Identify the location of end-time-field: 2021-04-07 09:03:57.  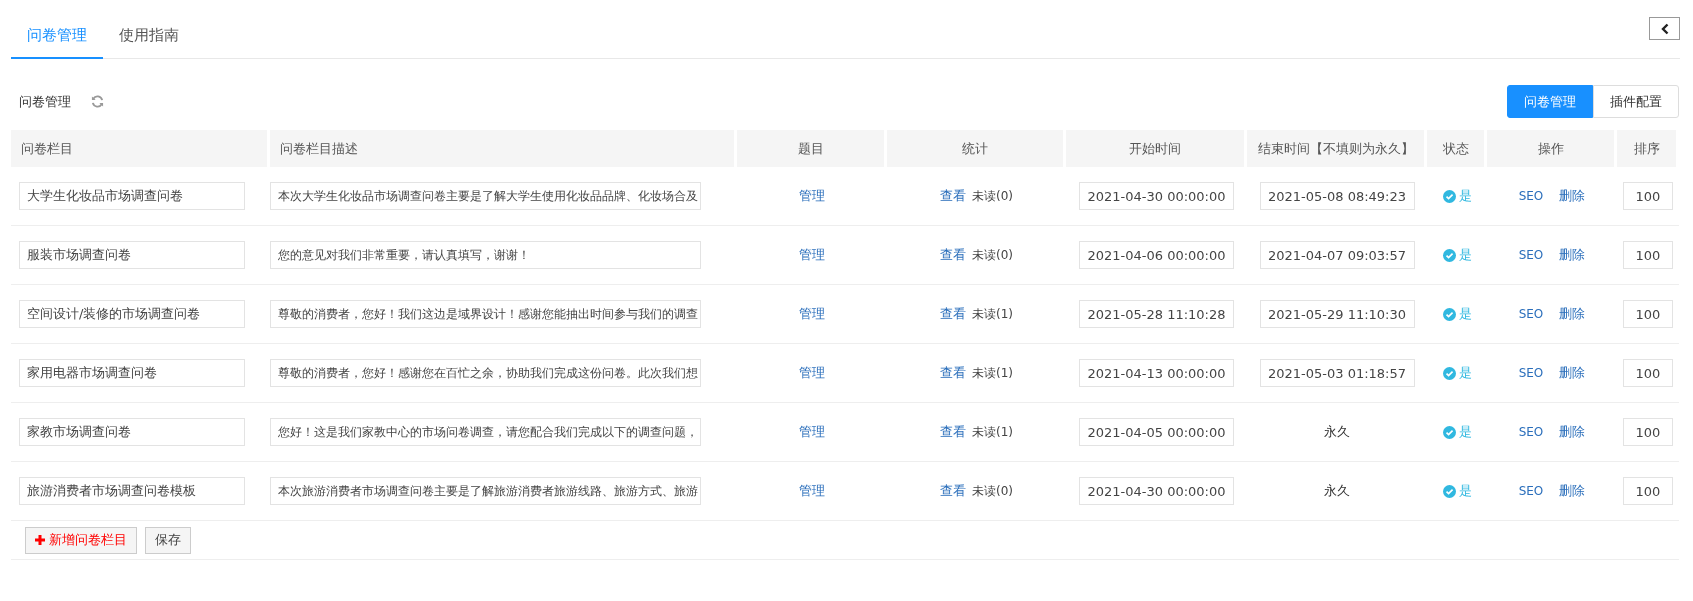
(1337, 255).